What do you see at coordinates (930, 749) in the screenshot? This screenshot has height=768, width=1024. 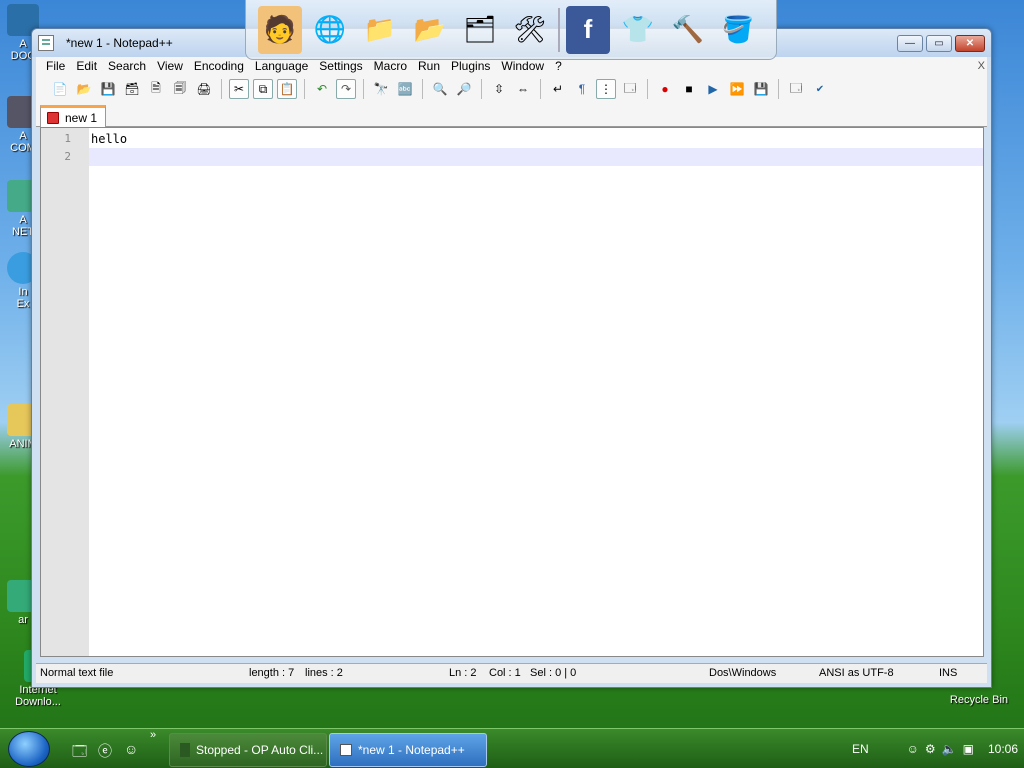 I see `network-status-icon: ⚙` at bounding box center [930, 749].